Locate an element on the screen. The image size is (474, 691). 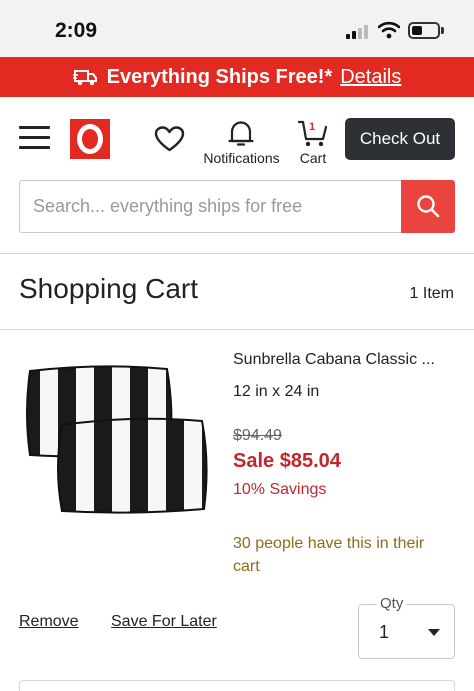
cart-count-badge: 1 is located at coordinates (312, 127).